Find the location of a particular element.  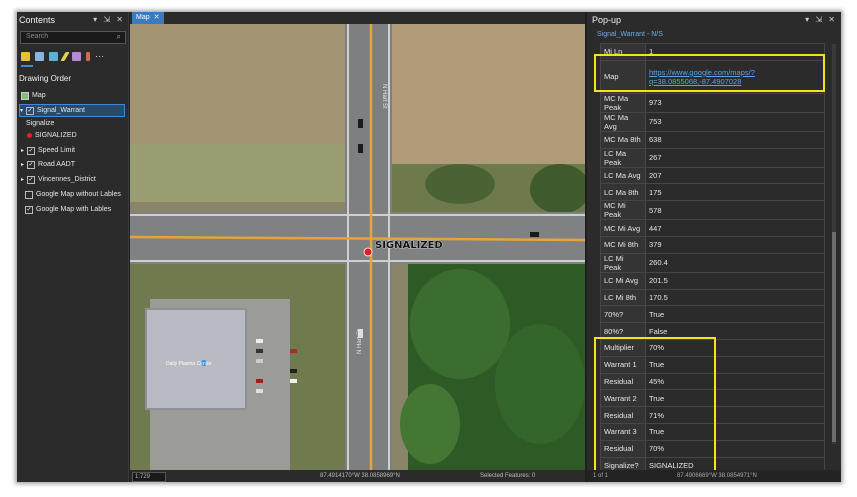

signalized-point-symbol-icon is located at coordinates (29, 135).